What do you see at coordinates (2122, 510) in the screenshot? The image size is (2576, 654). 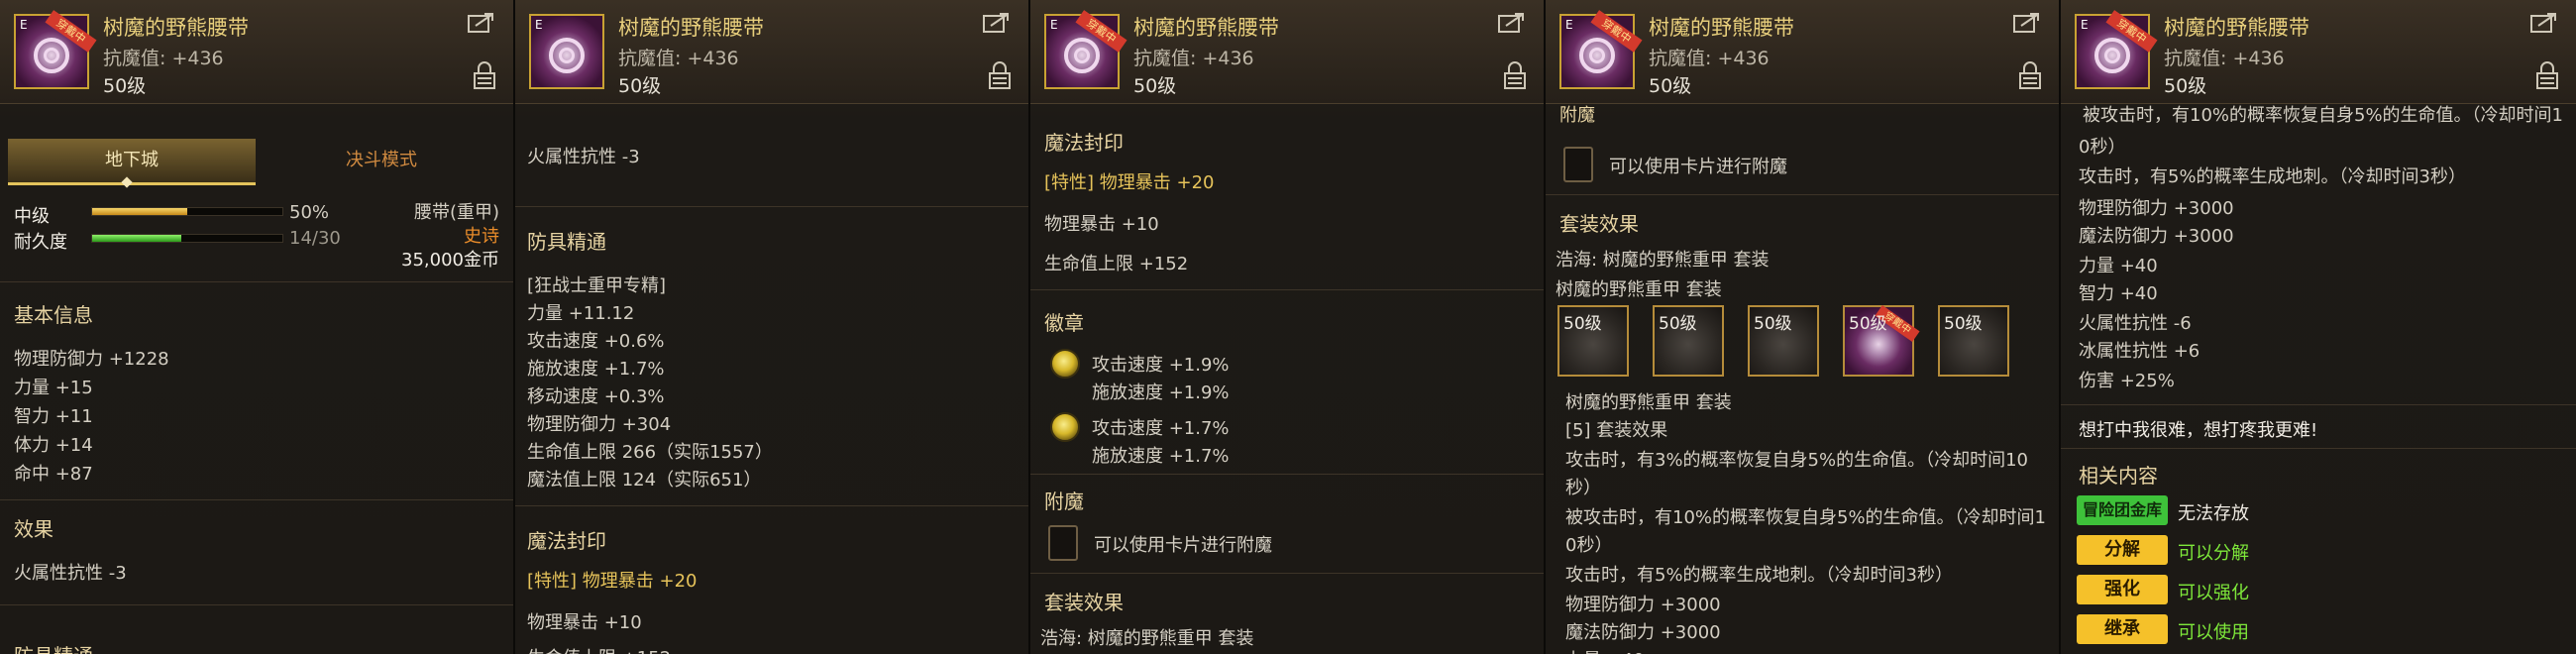 I see `adventure-vault-badge: 冒险团金库` at bounding box center [2122, 510].